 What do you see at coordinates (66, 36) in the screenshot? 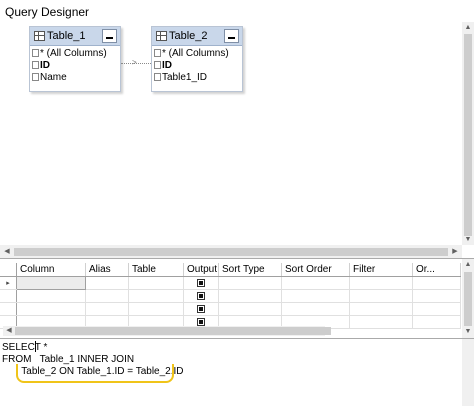
I see `table-name: Table_1` at bounding box center [66, 36].